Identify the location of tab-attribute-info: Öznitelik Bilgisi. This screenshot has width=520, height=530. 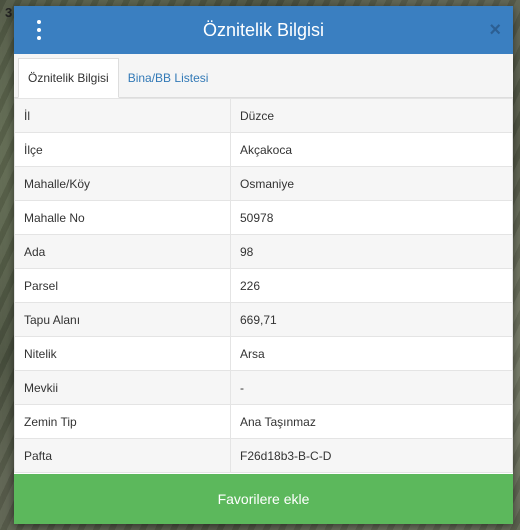
(68, 78).